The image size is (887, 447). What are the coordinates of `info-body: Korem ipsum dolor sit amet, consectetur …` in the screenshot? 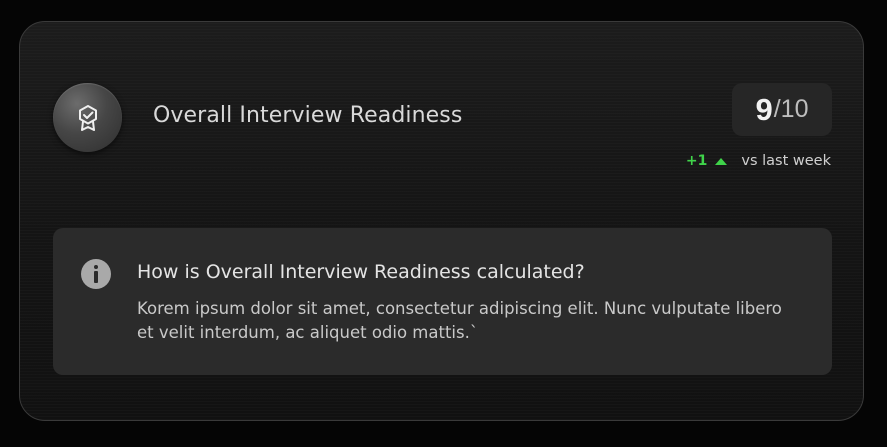 It's located at (459, 320).